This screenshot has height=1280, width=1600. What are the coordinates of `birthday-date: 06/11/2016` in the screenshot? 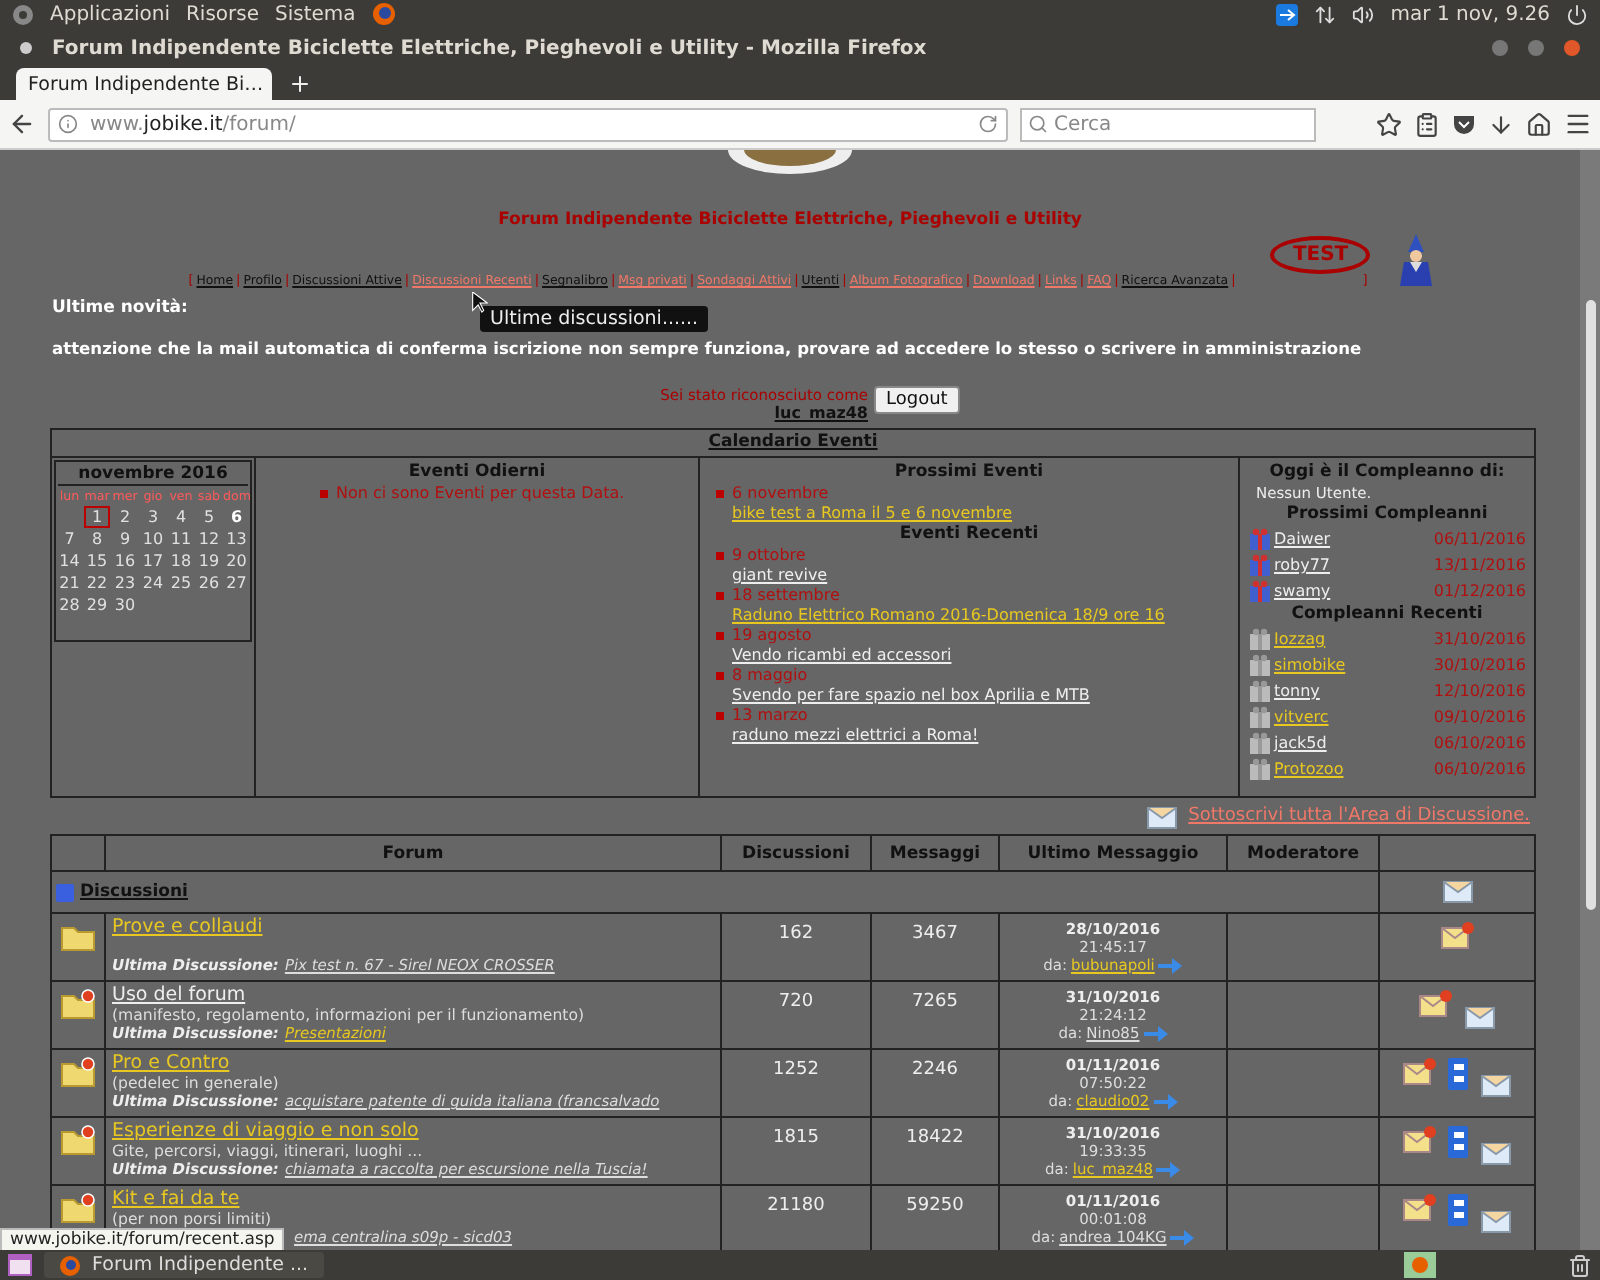 It's located at (1480, 539).